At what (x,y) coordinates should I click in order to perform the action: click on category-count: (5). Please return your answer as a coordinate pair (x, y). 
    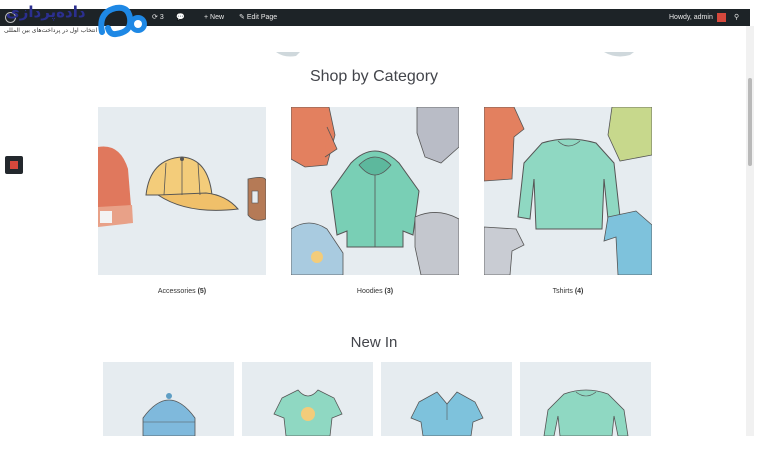
    Looking at the image, I should click on (202, 291).